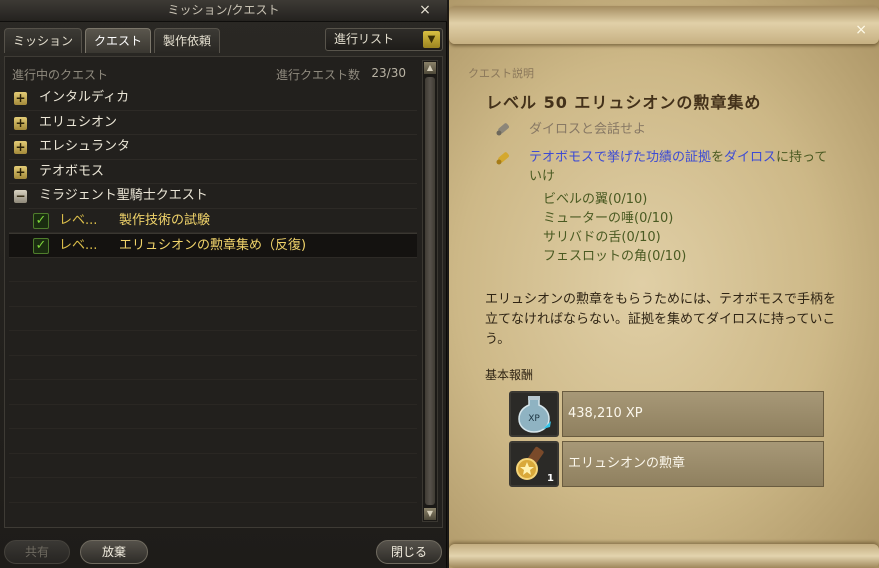  I want to click on quest-count-value: 23/30, so click(388, 73).